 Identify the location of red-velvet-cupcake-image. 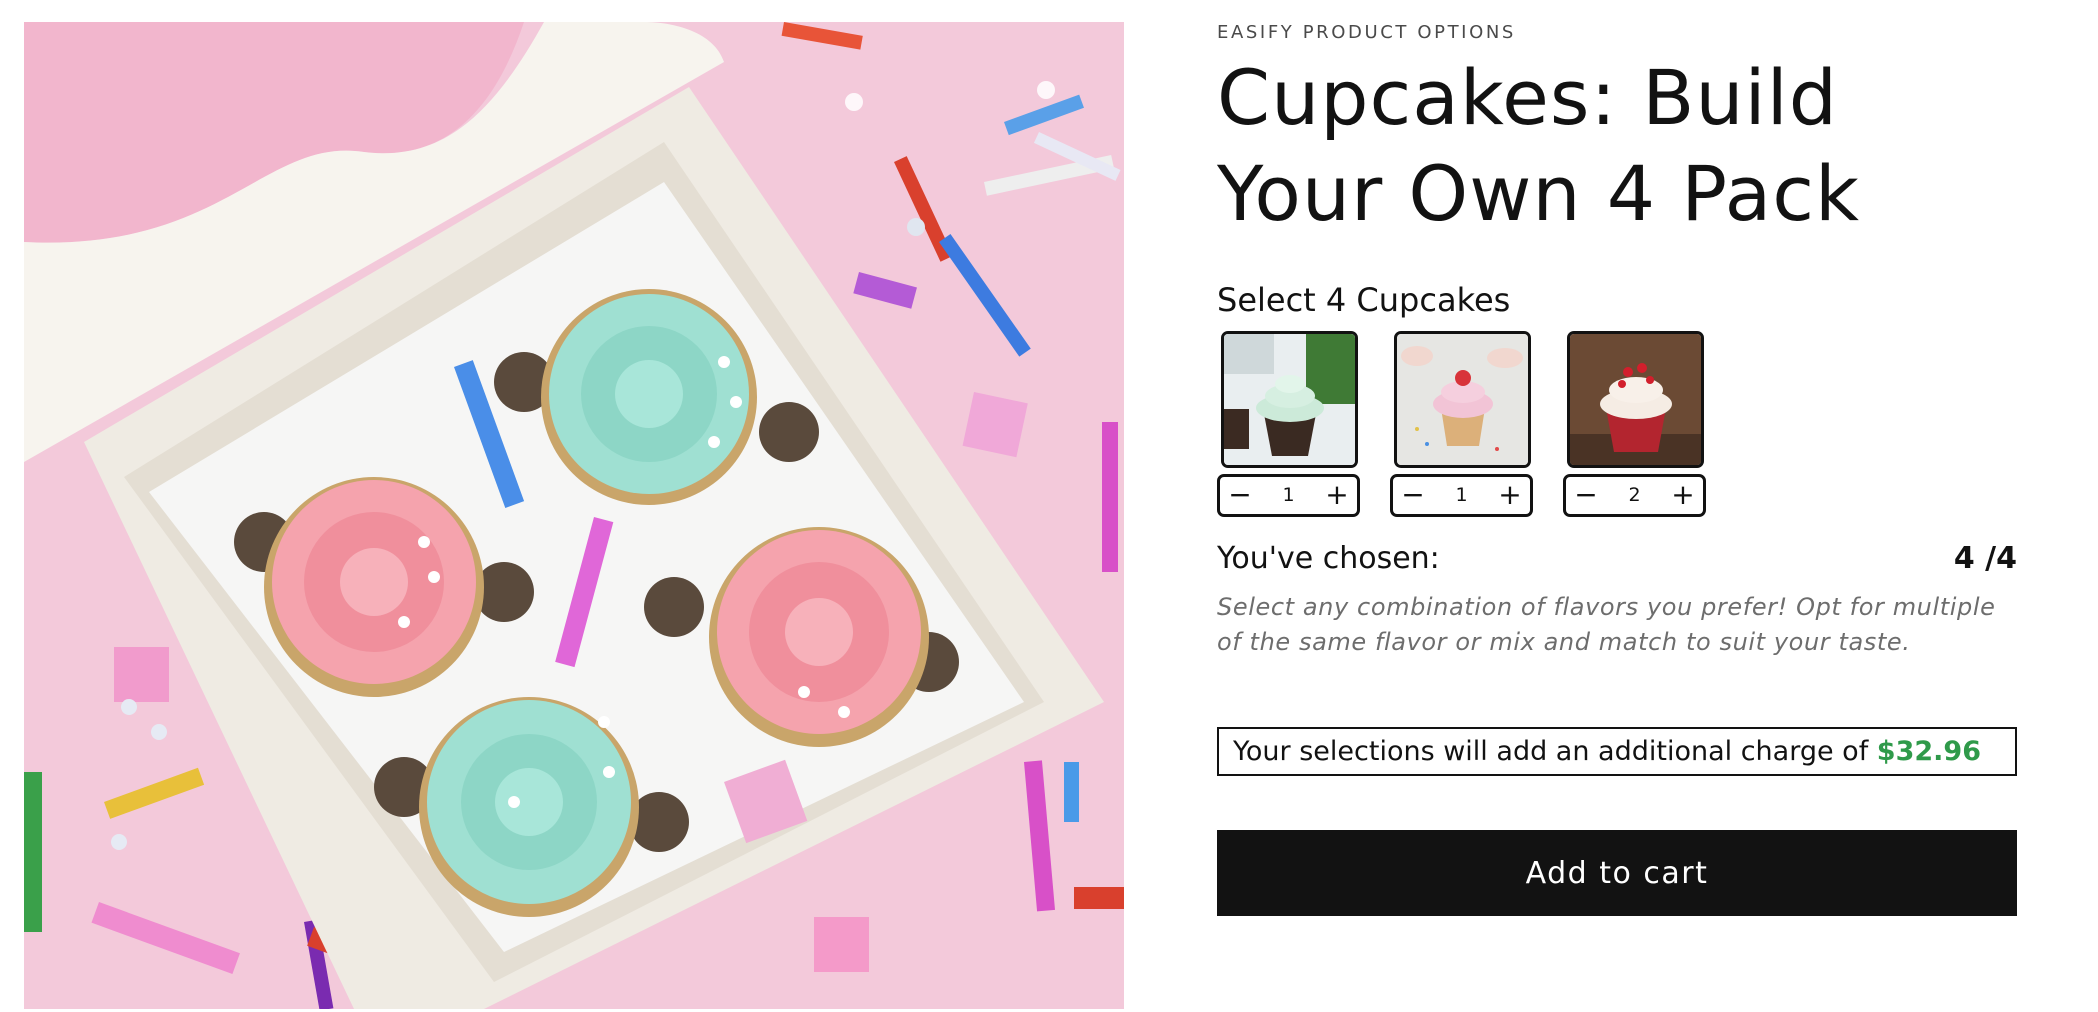
(1635, 399).